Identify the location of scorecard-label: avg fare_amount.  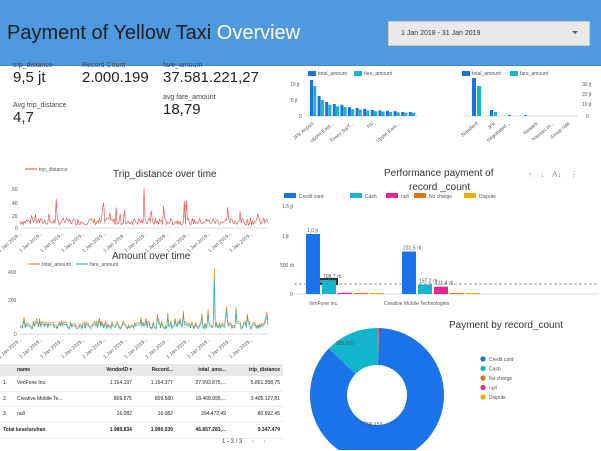
(189, 97).